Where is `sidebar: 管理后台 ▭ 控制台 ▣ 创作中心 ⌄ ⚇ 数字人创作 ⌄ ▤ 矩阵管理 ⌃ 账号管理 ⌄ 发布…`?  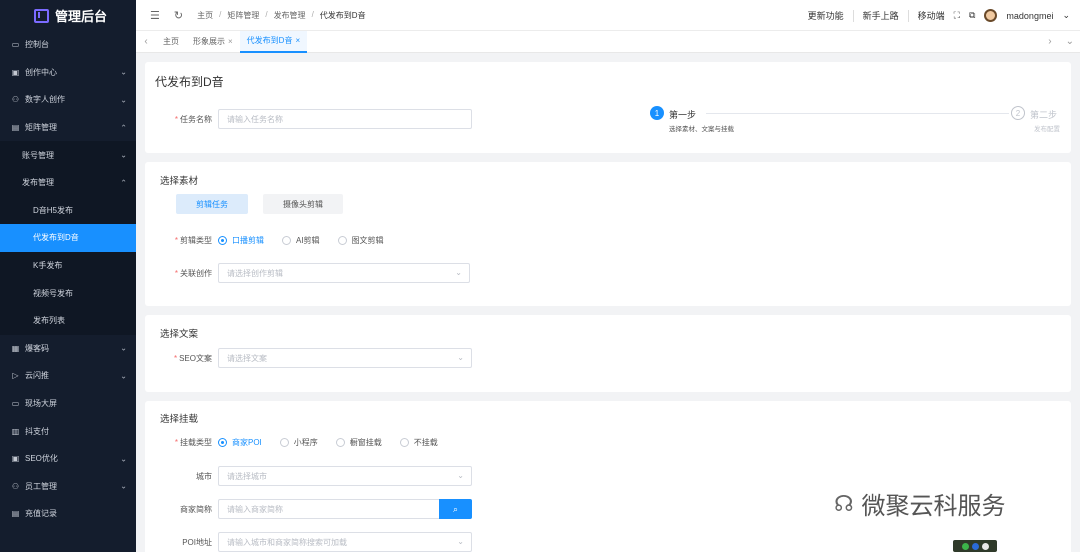 sidebar: 管理后台 ▭ 控制台 ▣ 创作中心 ⌄ ⚇ 数字人创作 ⌄ ▤ 矩阵管理 ⌃ 账号管理 ⌄ 发布… is located at coordinates (68, 276).